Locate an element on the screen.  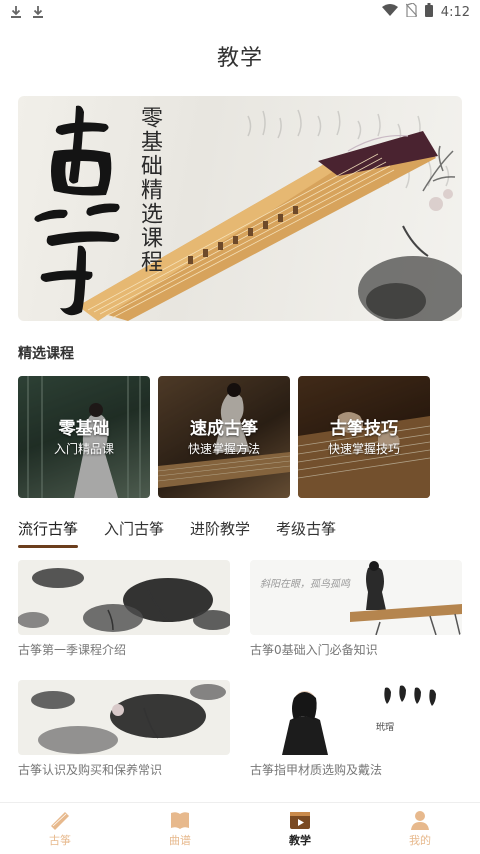
featured-card-skills: 古筝技巧 快速掌握技巧 is located at coordinates (364, 437).